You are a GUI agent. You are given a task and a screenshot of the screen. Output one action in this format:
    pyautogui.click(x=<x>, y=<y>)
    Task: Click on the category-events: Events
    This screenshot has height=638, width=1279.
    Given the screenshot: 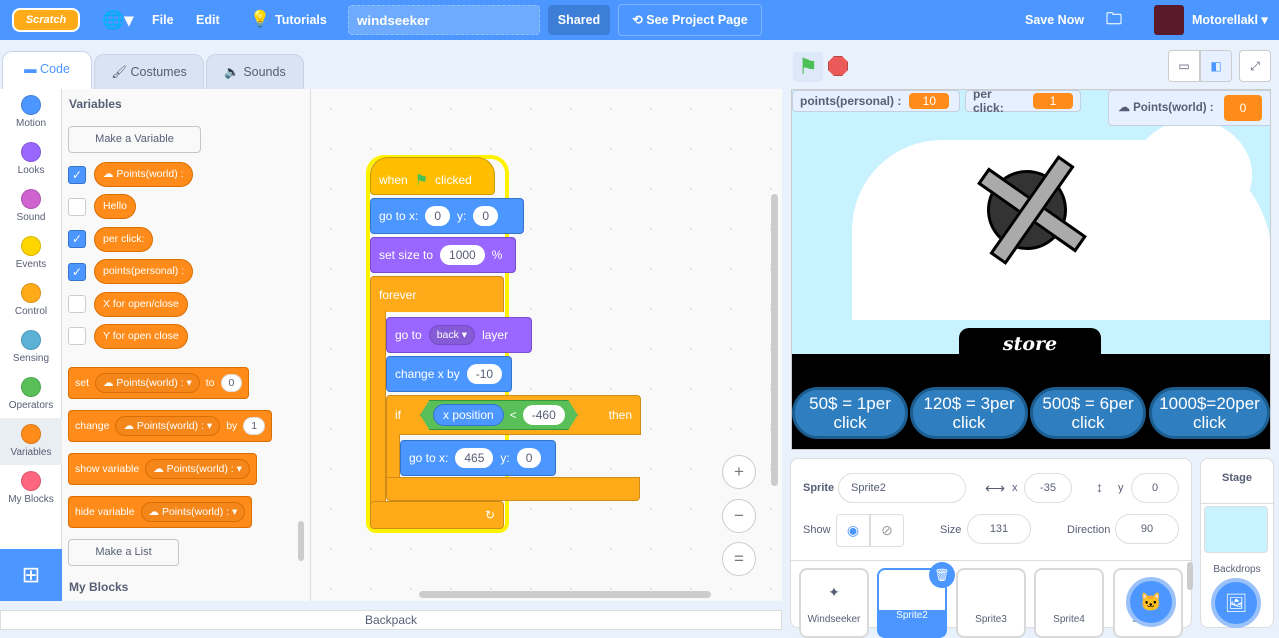 What is the action you would take?
    pyautogui.click(x=31, y=253)
    